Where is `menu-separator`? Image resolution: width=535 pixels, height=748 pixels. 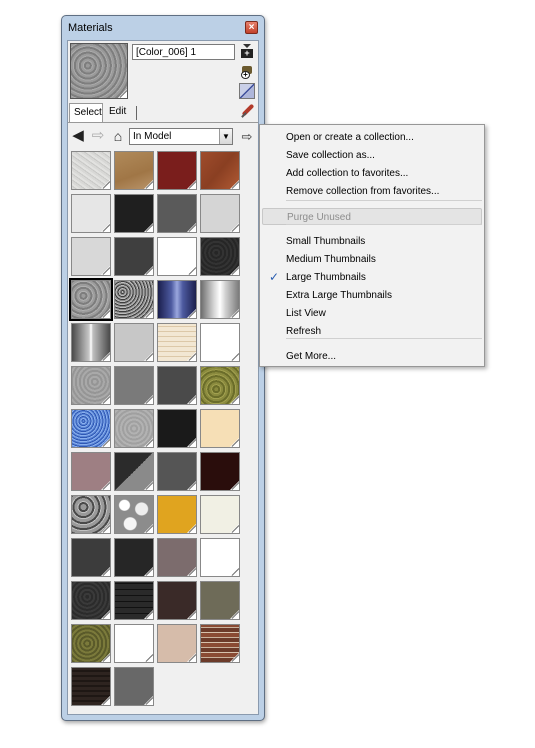
menu-separator is located at coordinates (384, 200).